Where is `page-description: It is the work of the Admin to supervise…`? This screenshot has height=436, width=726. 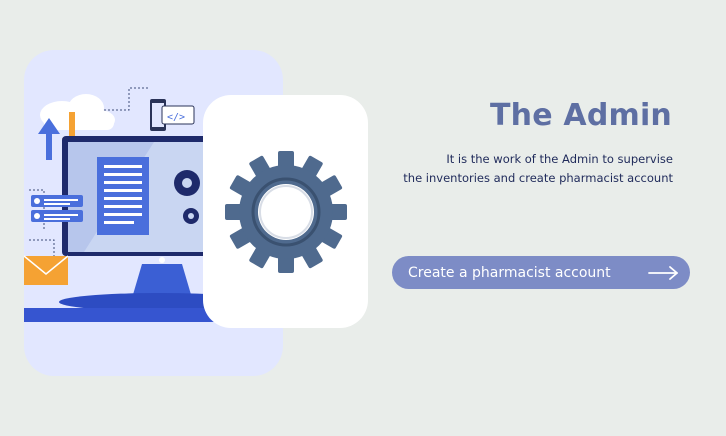
page-description: It is the work of the Admin to supervise… is located at coordinates (513, 169).